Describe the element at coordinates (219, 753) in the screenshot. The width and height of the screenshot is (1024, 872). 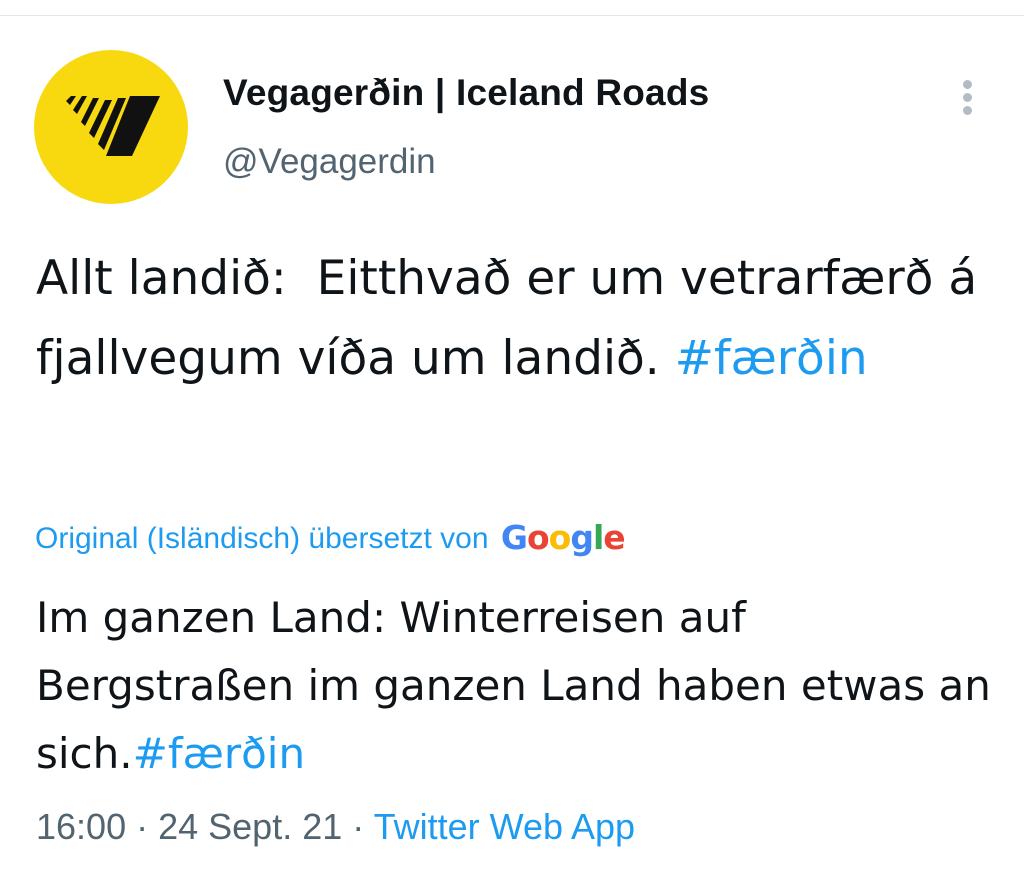
I see `translated-hashtag-link: #færðin` at that location.